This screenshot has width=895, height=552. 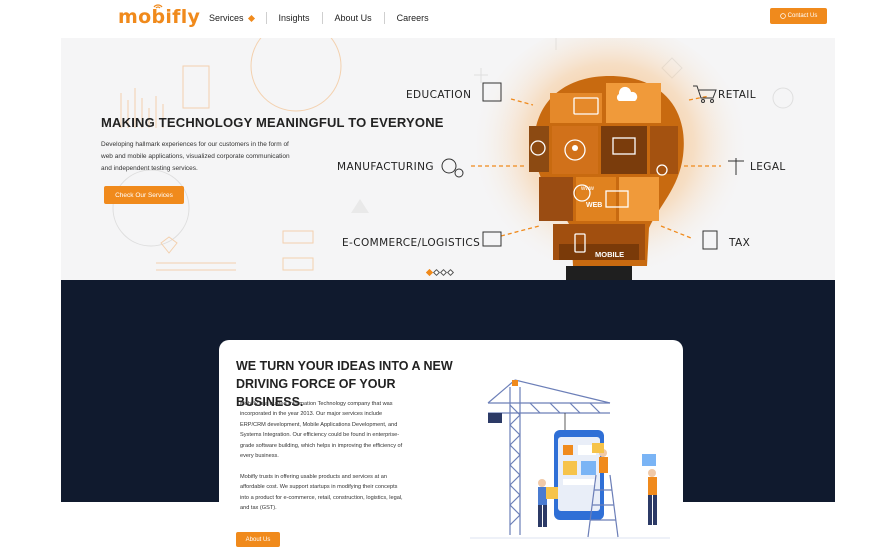 What do you see at coordinates (768, 167) in the screenshot?
I see `category-legal: LEGAL` at bounding box center [768, 167].